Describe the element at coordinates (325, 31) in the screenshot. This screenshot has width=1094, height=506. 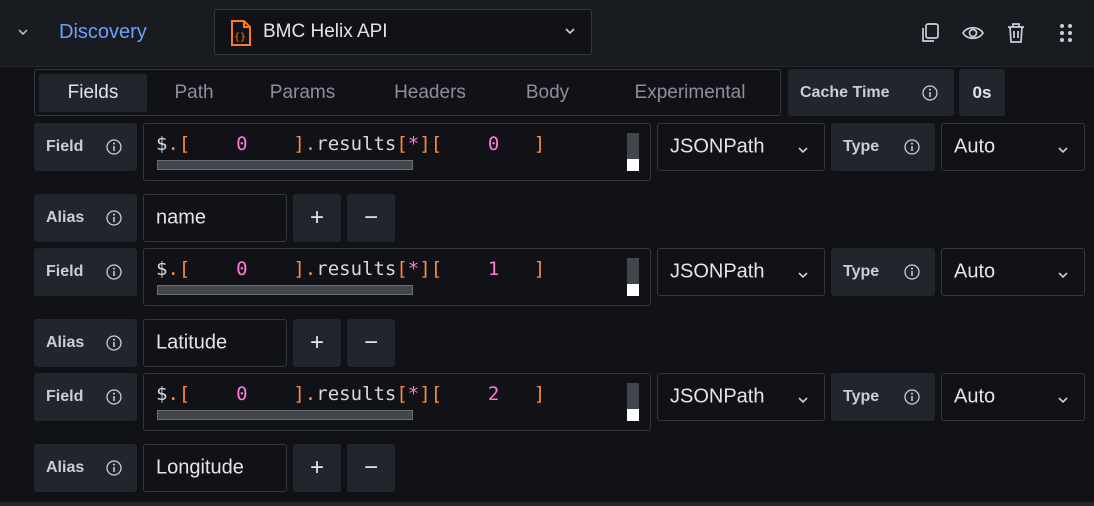
I see `datasource-name: BMC Helix API` at that location.